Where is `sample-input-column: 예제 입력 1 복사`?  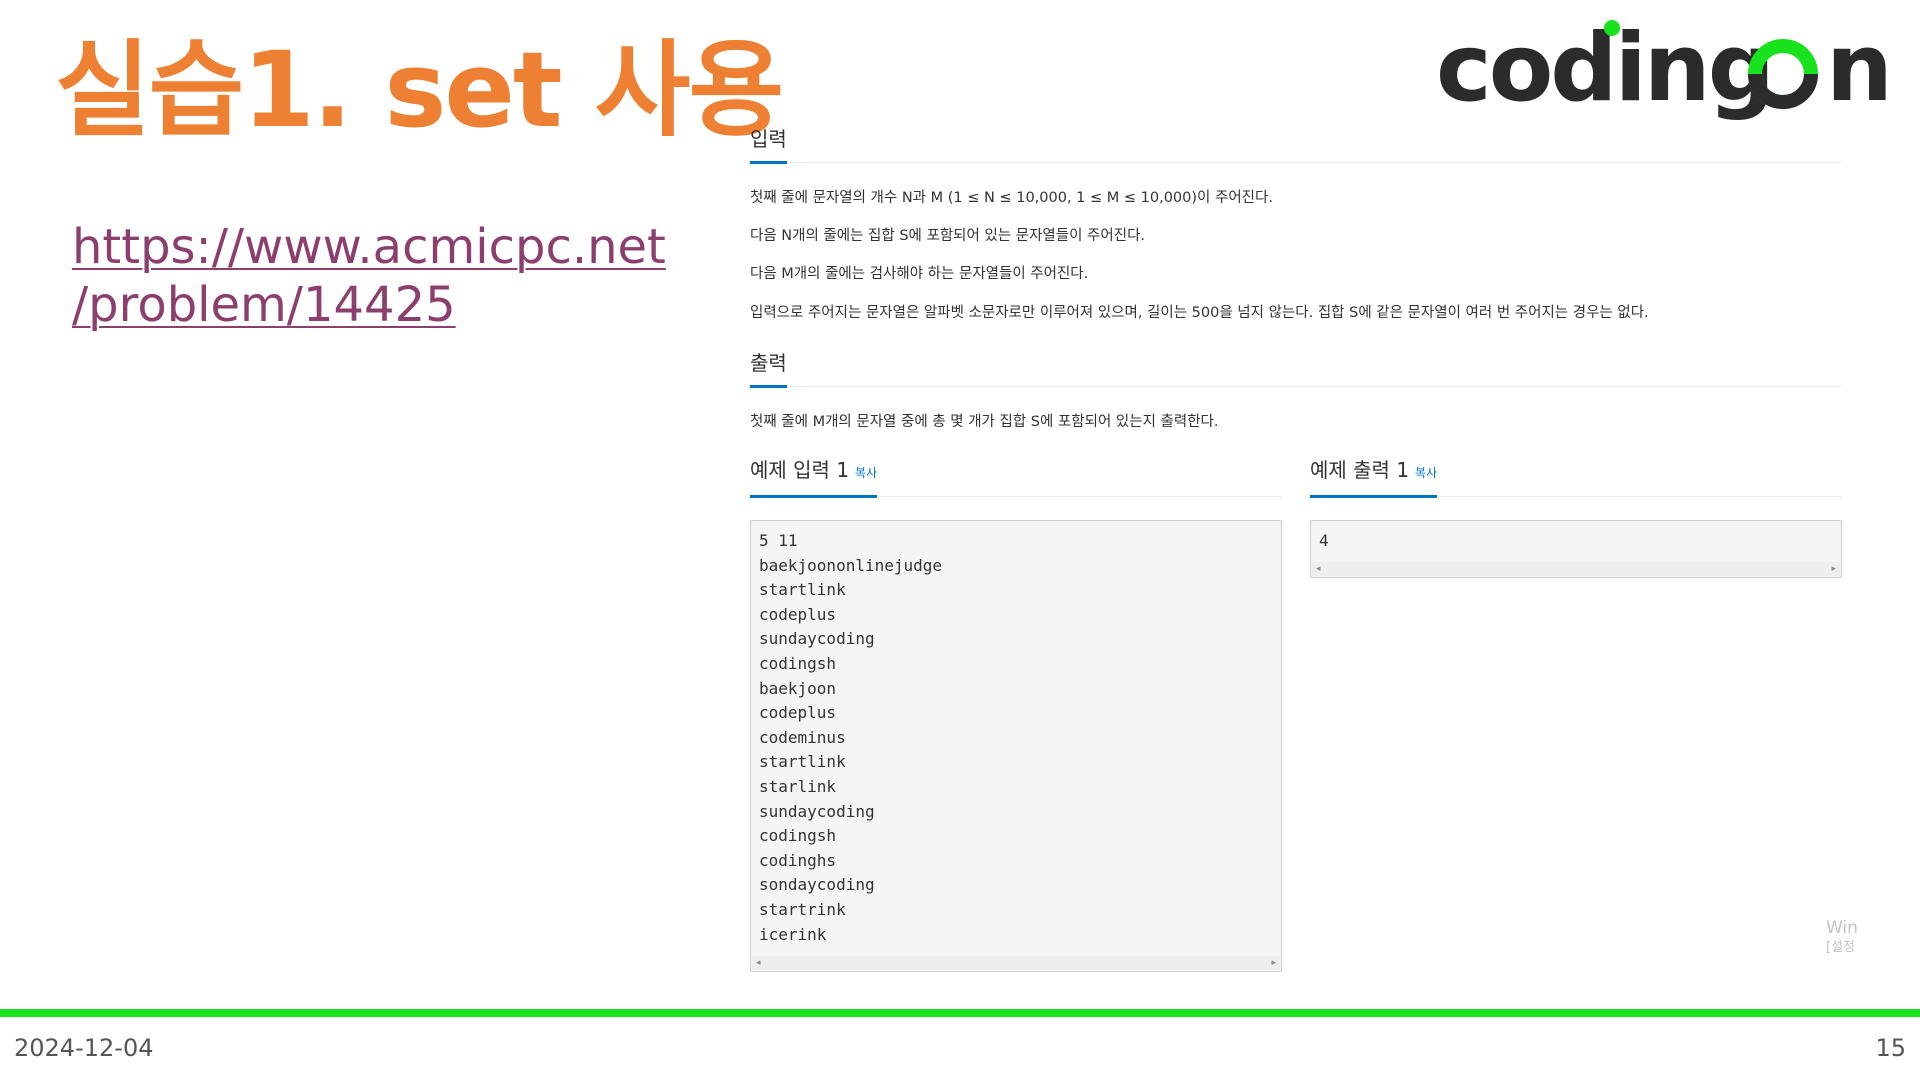
sample-input-column: 예제 입력 1 복사 is located at coordinates (1016, 476).